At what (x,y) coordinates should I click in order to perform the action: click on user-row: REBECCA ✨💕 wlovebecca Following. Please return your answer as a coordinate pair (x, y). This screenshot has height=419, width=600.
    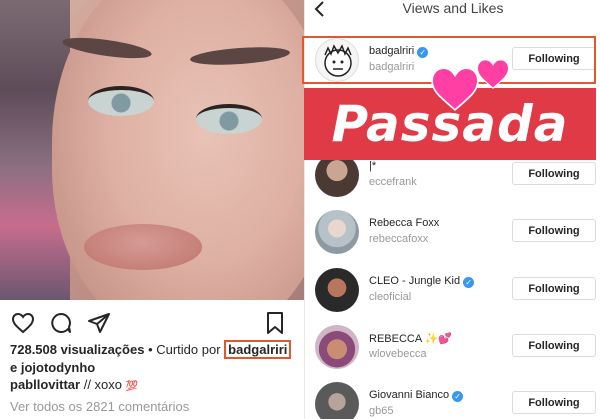
    Looking at the image, I should click on (452, 347).